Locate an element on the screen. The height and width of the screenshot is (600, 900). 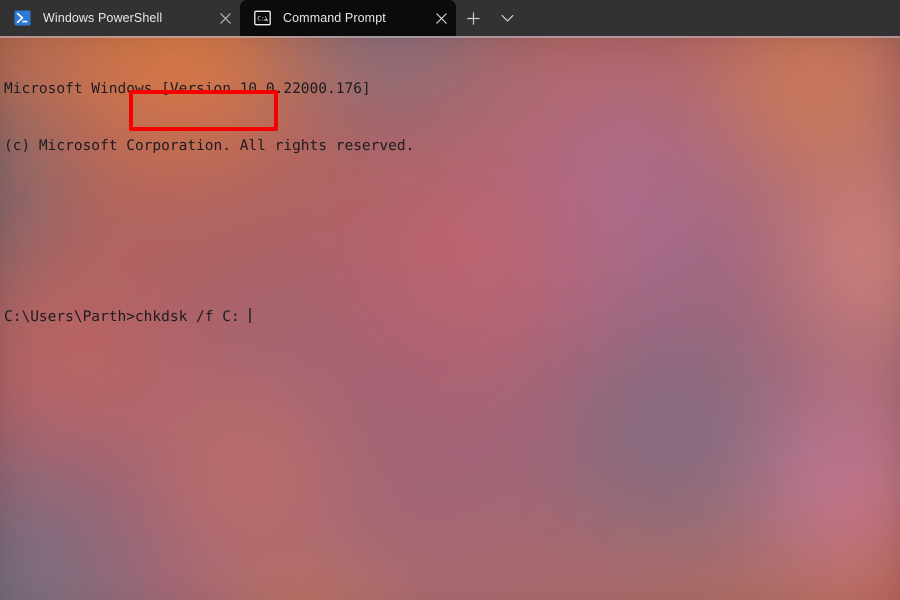
prompt-path: C:\Users\Parth> is located at coordinates (69, 317).